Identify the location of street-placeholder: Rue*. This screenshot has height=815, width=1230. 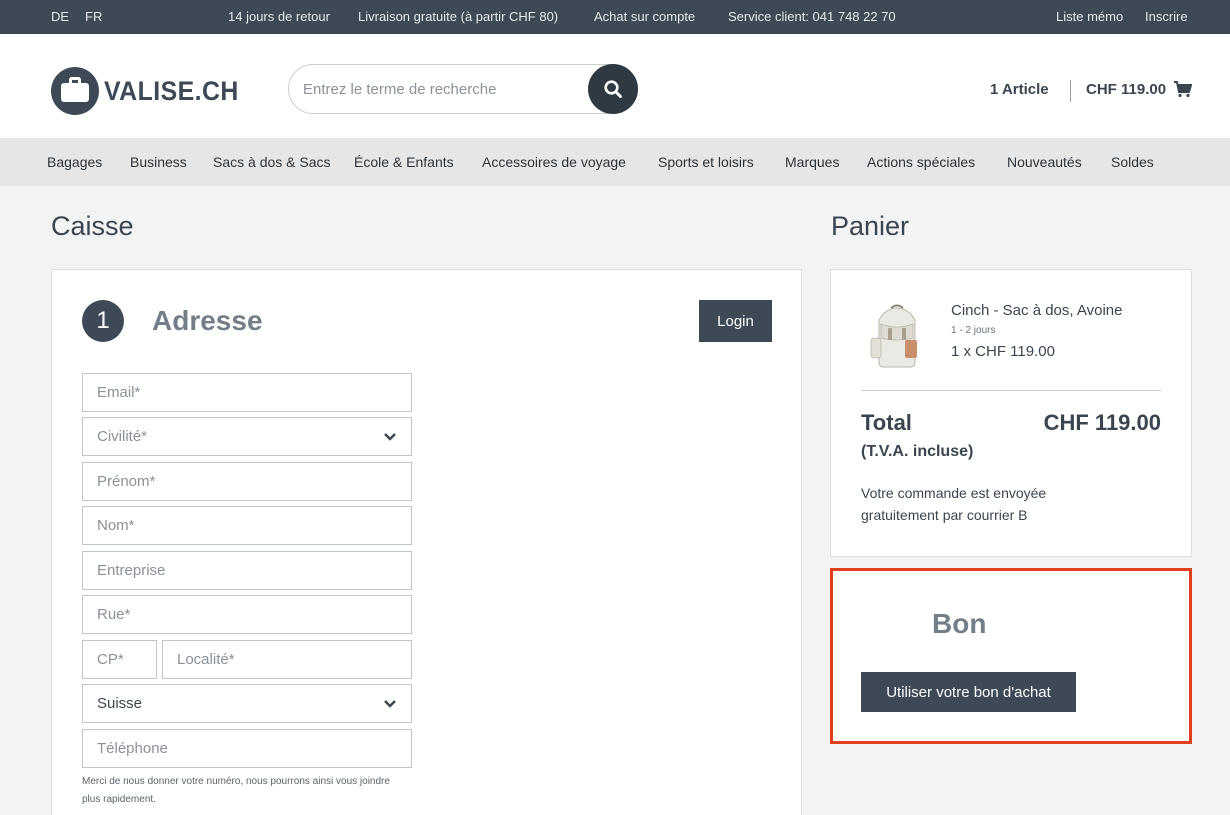
(114, 614).